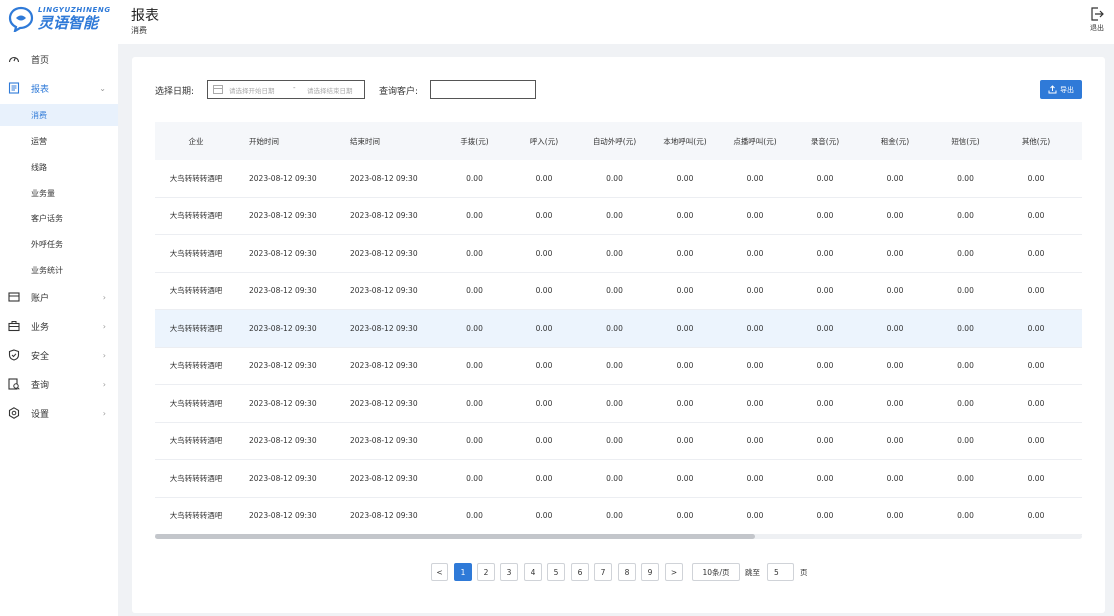 The height and width of the screenshot is (616, 1114). I want to click on sidebar-subitem-business-volume: 业务量, so click(59, 193).